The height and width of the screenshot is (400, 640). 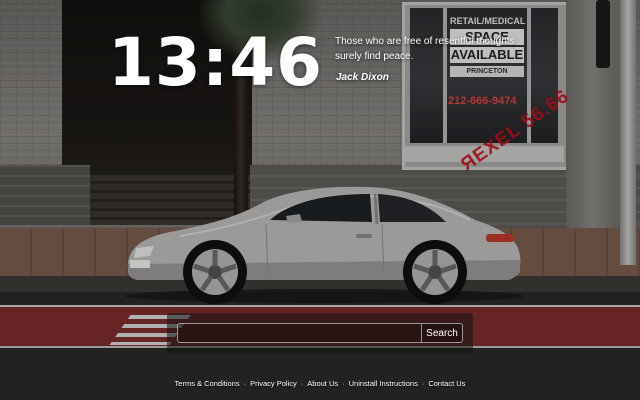 What do you see at coordinates (446, 383) in the screenshot?
I see `contact-us-link: Contact Us` at bounding box center [446, 383].